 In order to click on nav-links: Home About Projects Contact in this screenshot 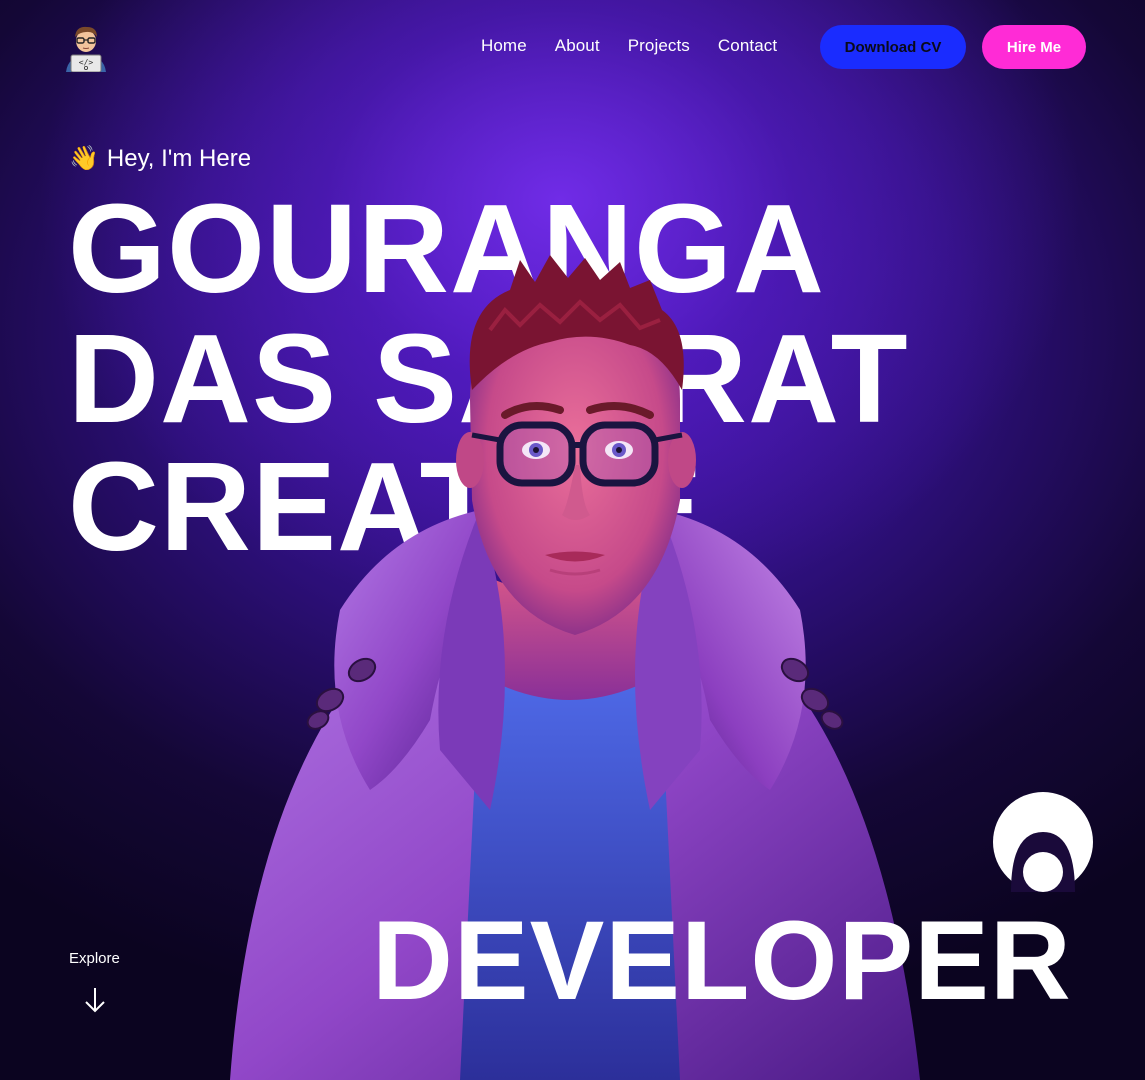, I will do `click(629, 46)`.